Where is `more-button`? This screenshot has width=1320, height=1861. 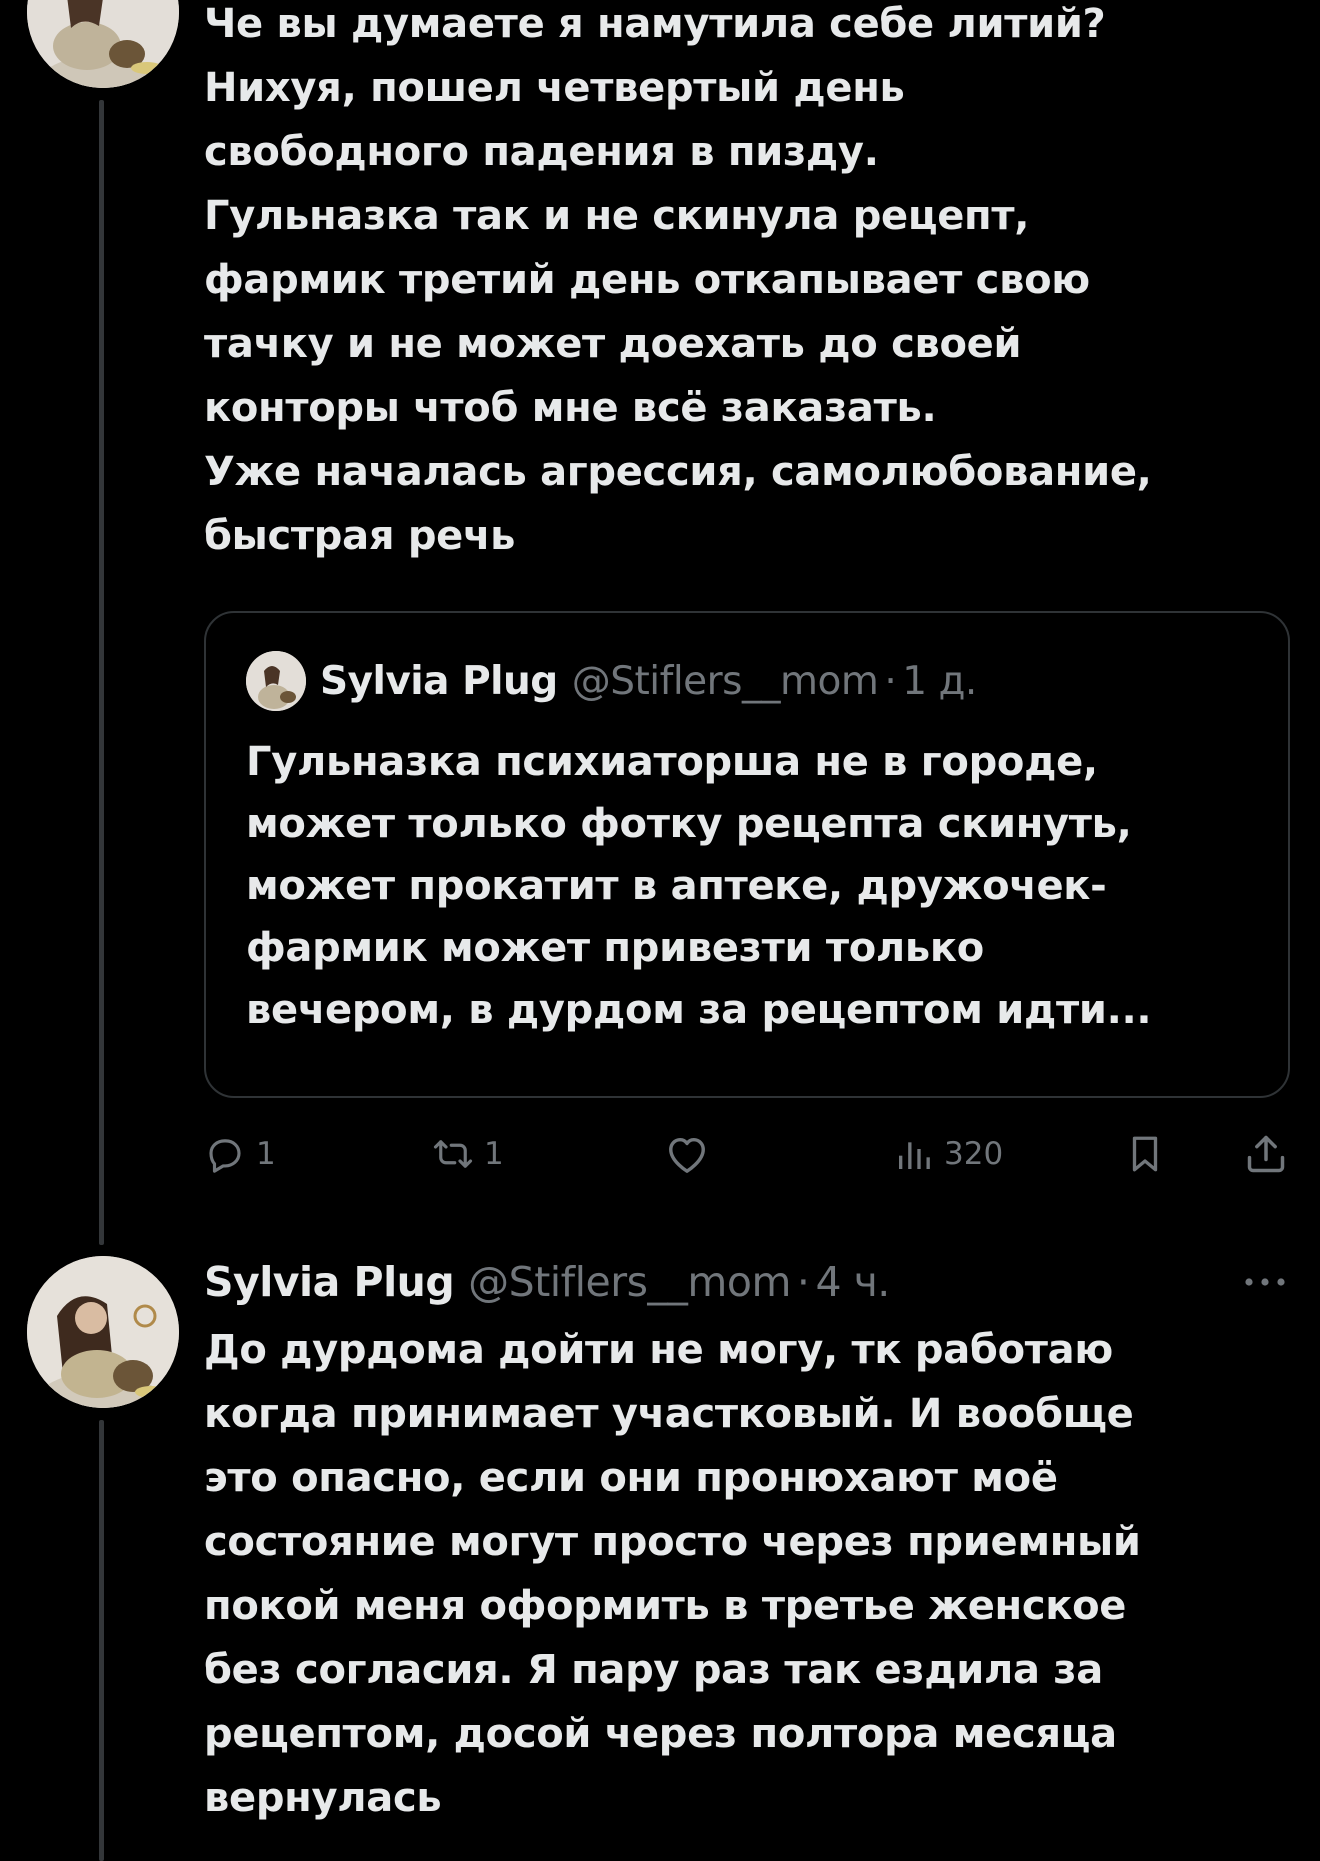 more-button is located at coordinates (1265, 1282).